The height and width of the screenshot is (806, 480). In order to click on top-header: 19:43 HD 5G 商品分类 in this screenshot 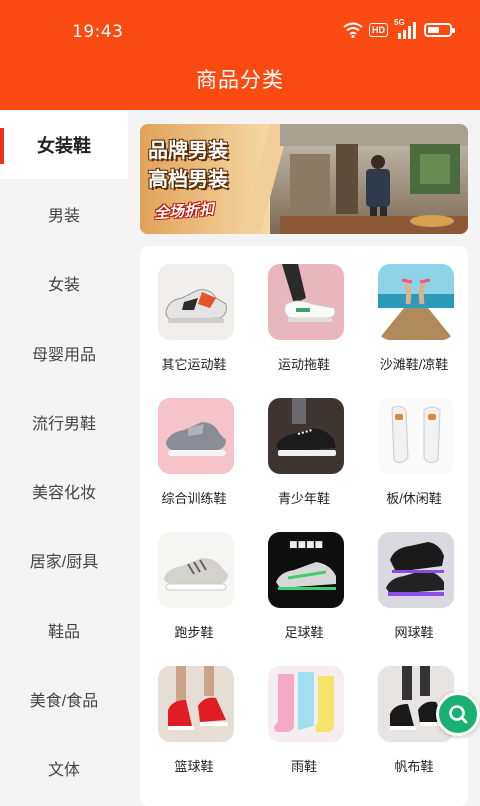, I will do `click(240, 55)`.